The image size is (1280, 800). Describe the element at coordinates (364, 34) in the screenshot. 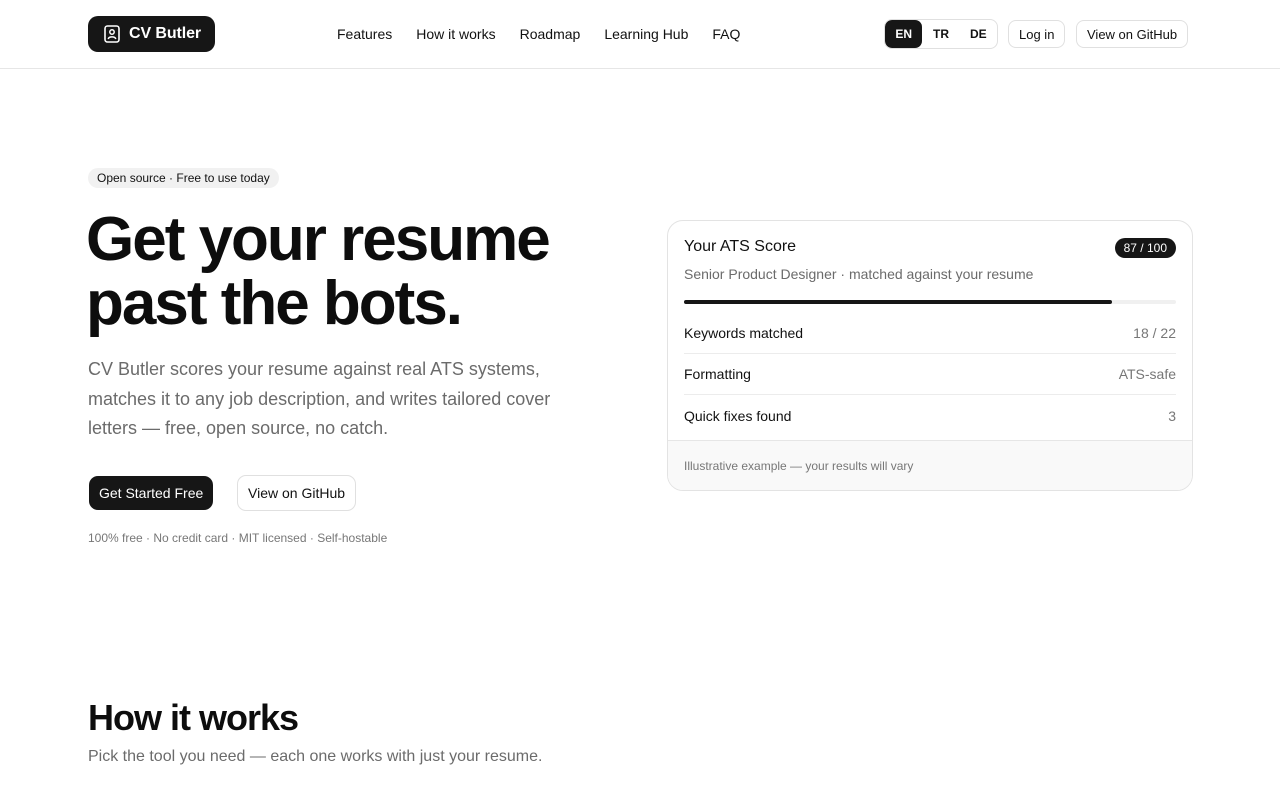

I see `nav-features: Features` at that location.